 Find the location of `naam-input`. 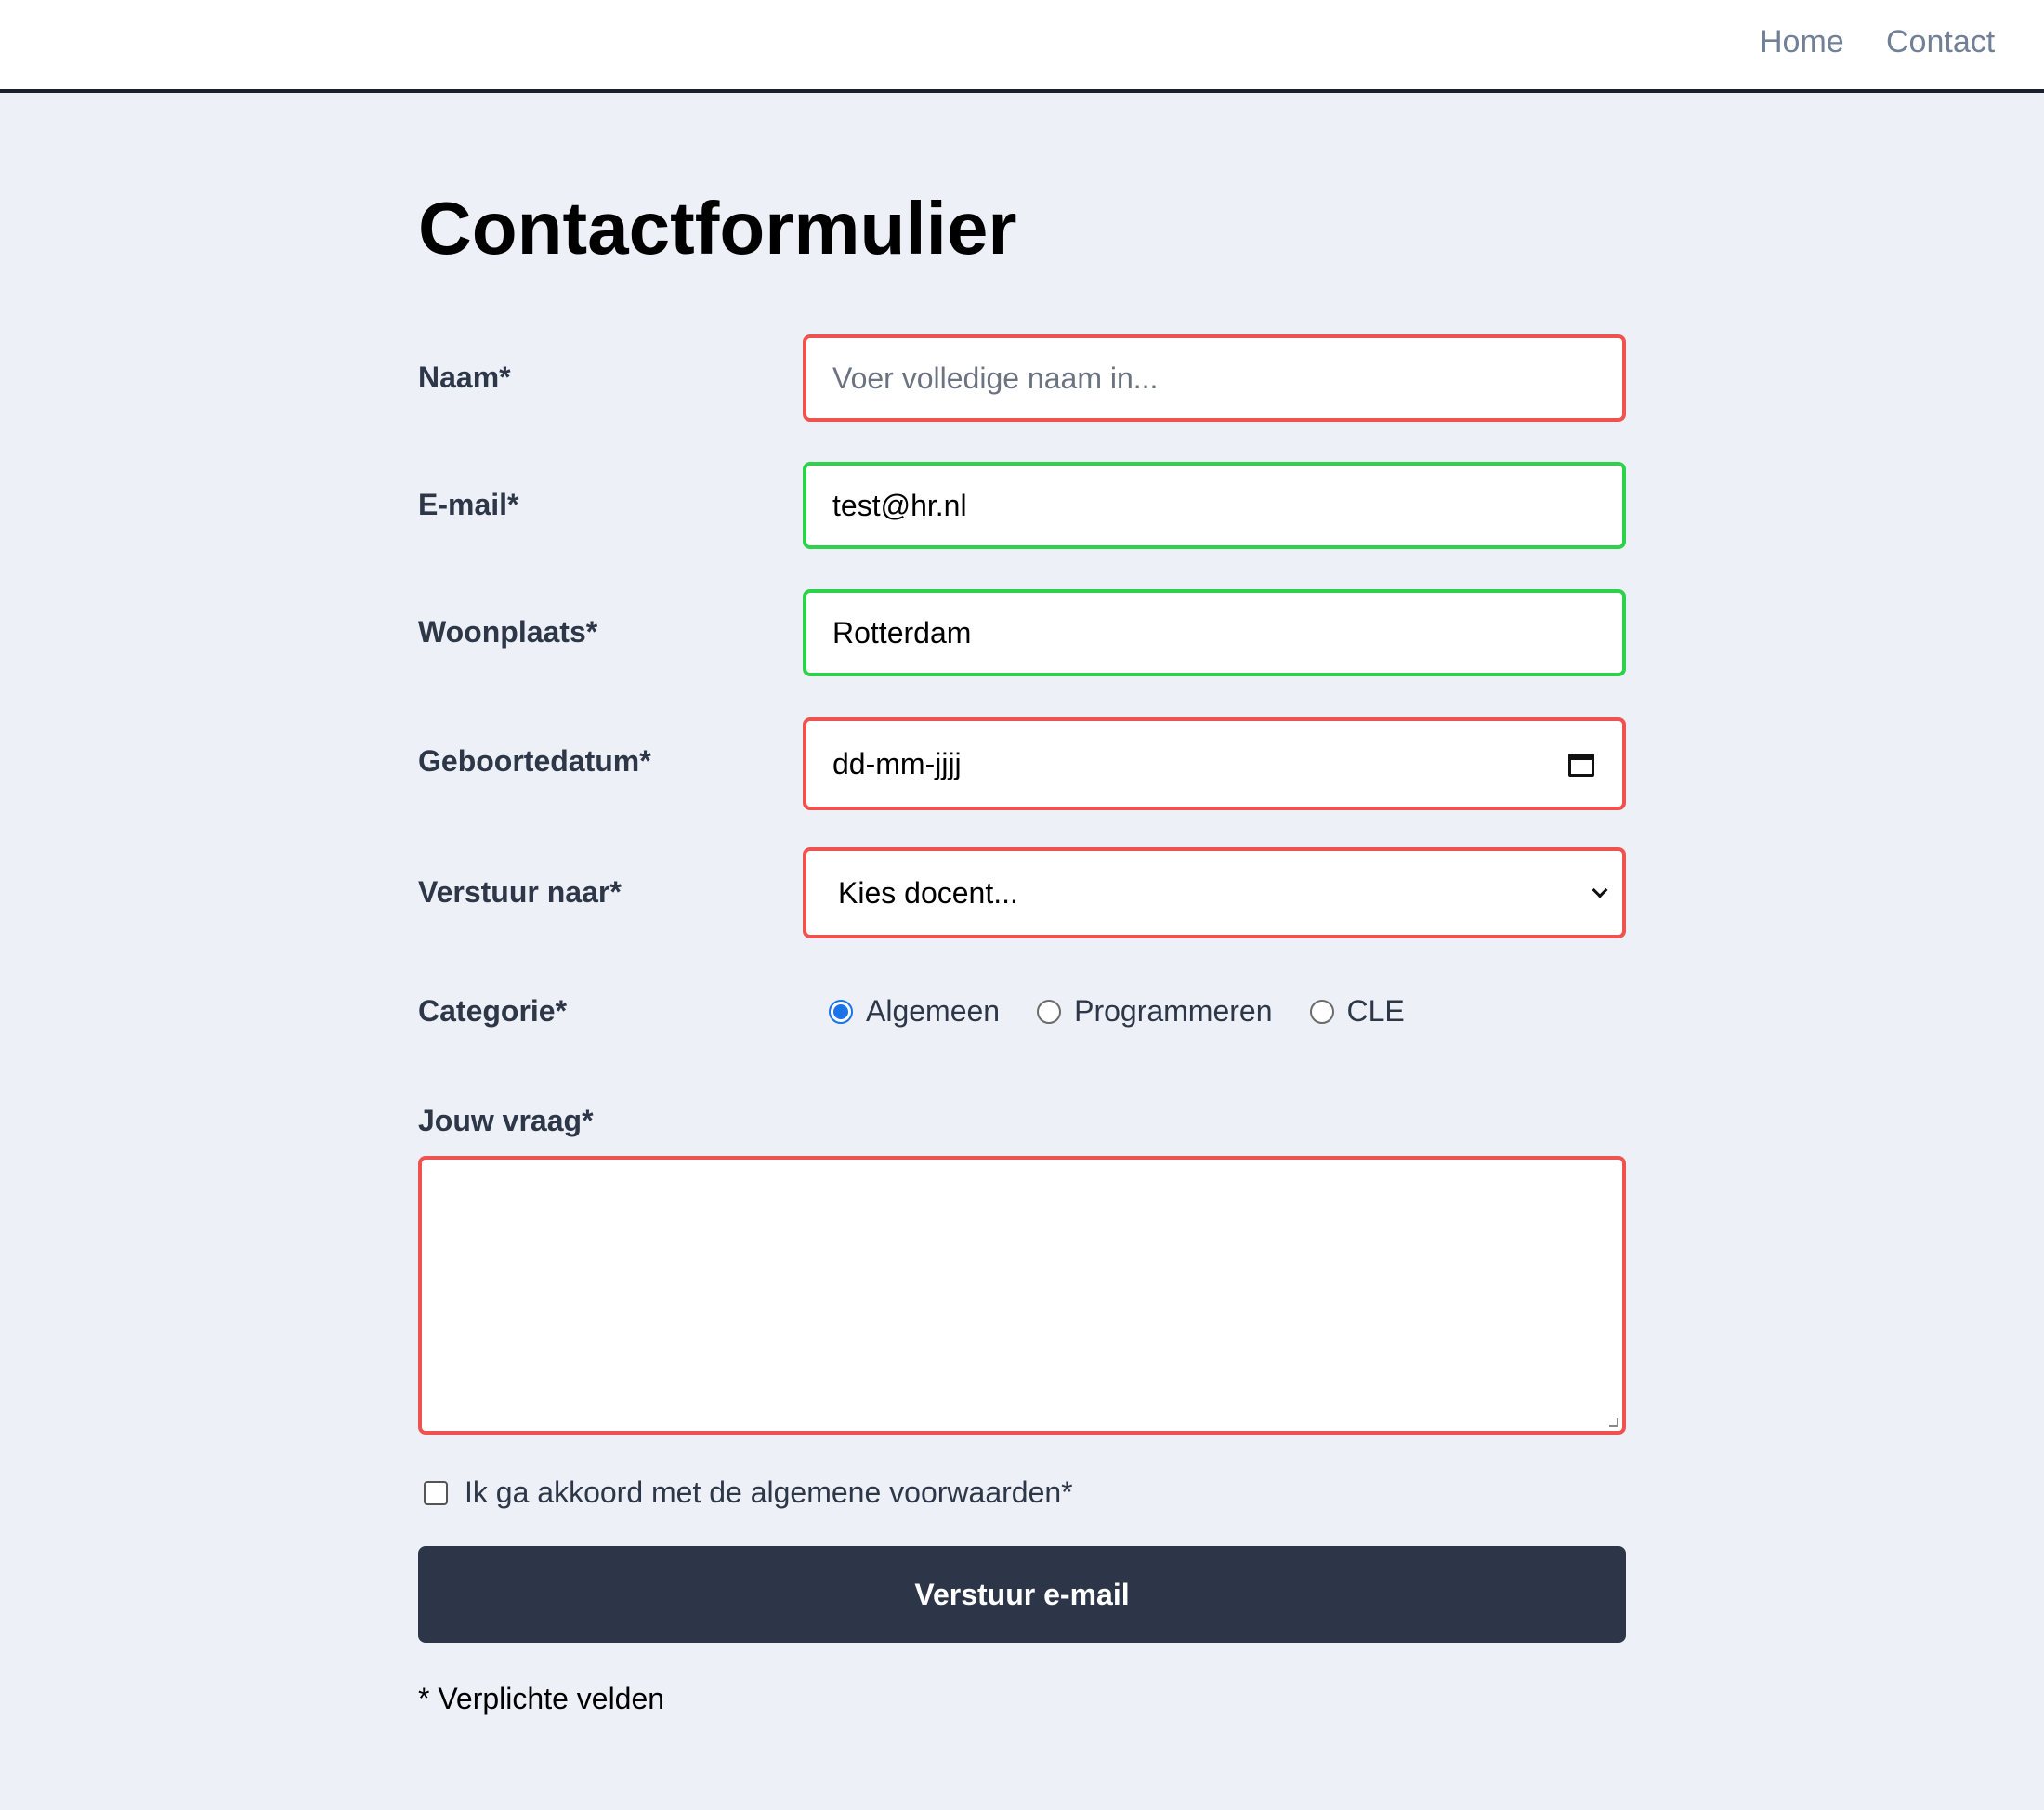

naam-input is located at coordinates (1215, 378).